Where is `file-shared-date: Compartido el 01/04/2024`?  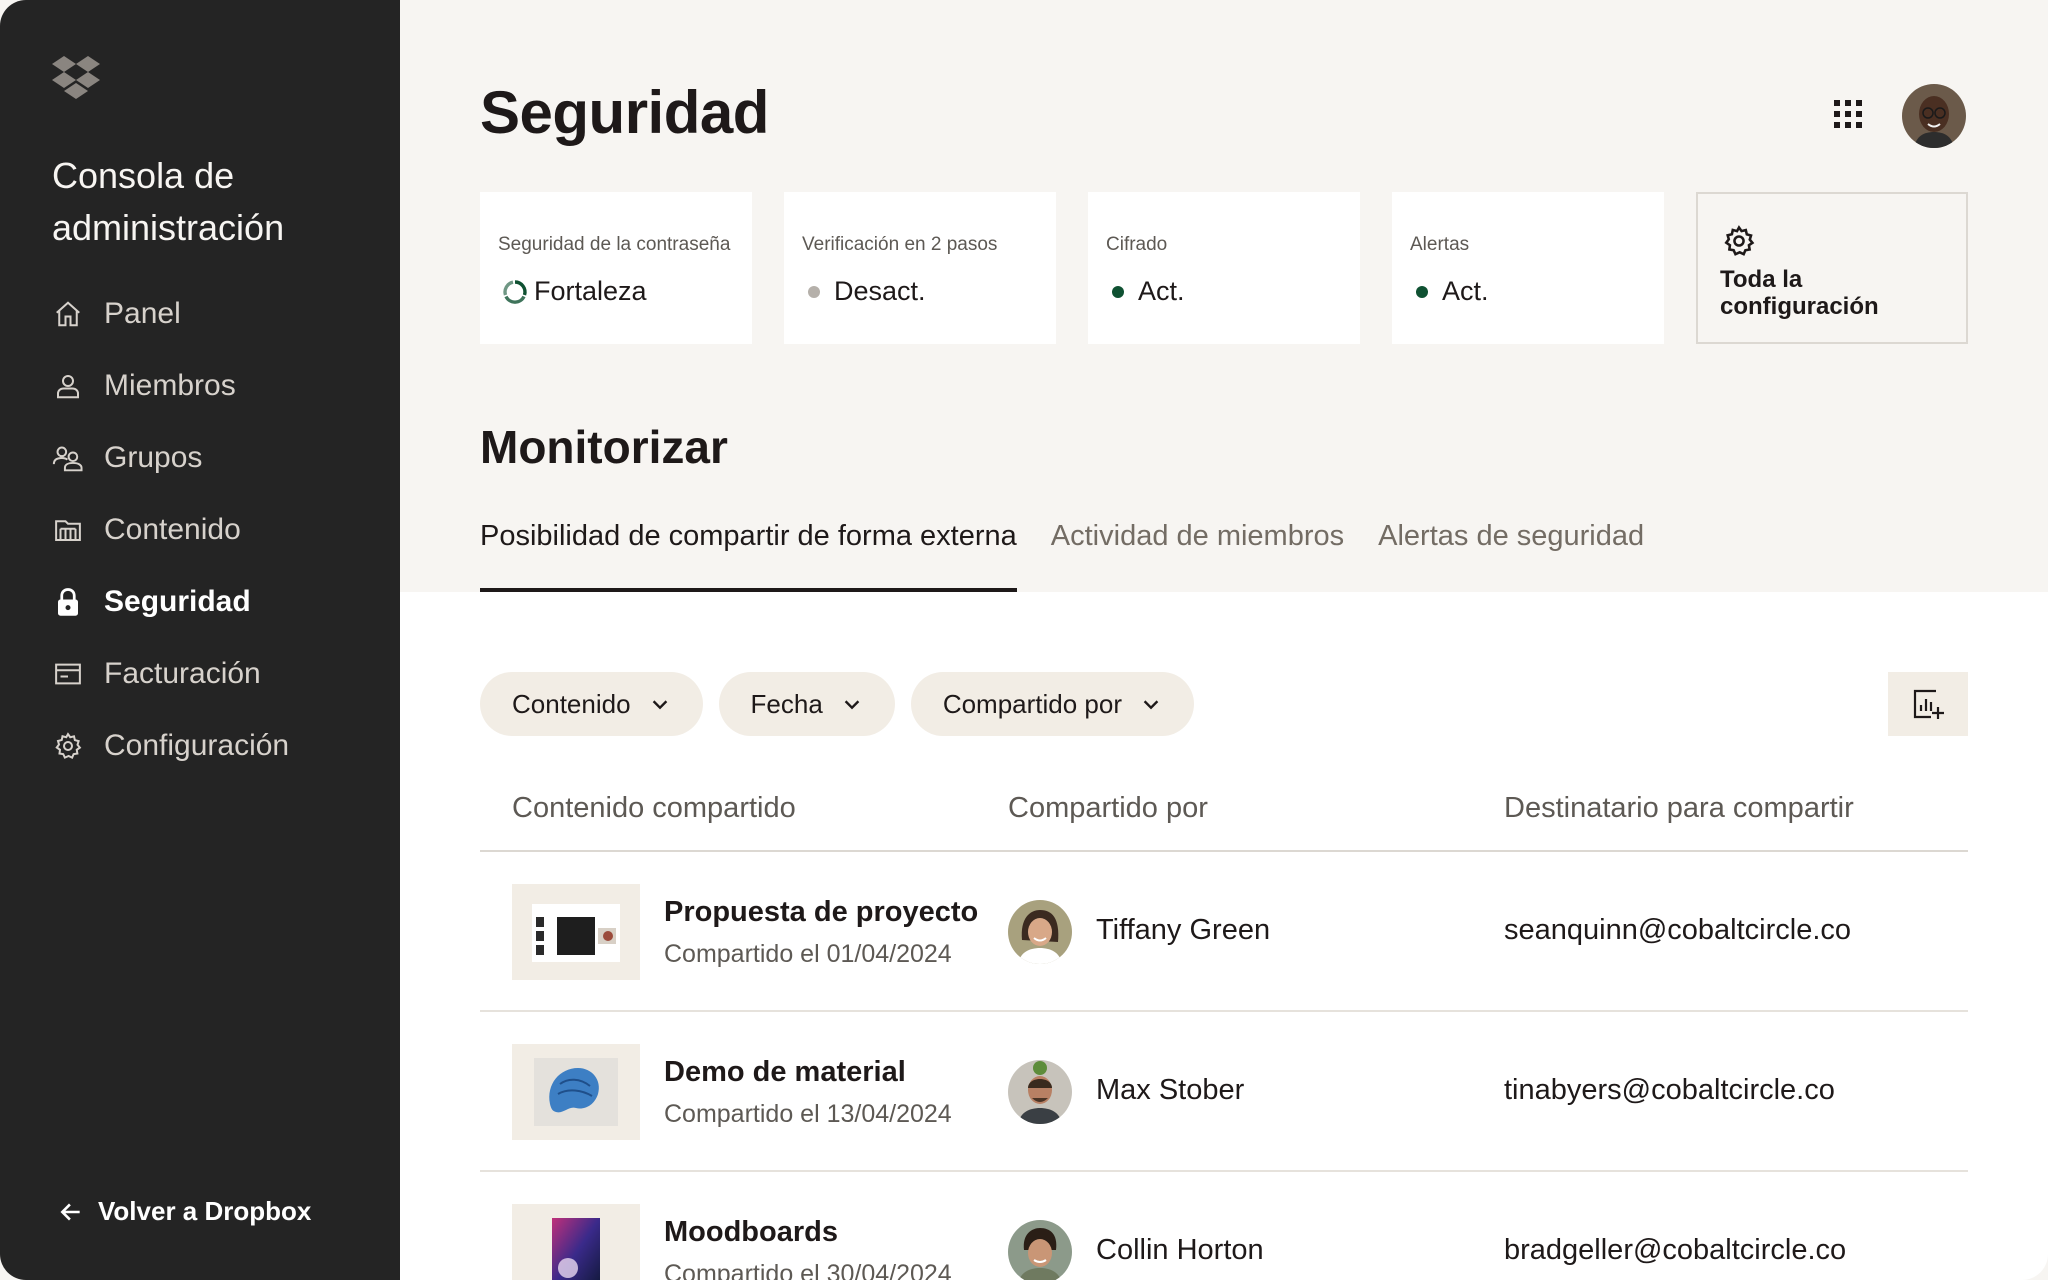
file-shared-date: Compartido el 01/04/2024 is located at coordinates (808, 954).